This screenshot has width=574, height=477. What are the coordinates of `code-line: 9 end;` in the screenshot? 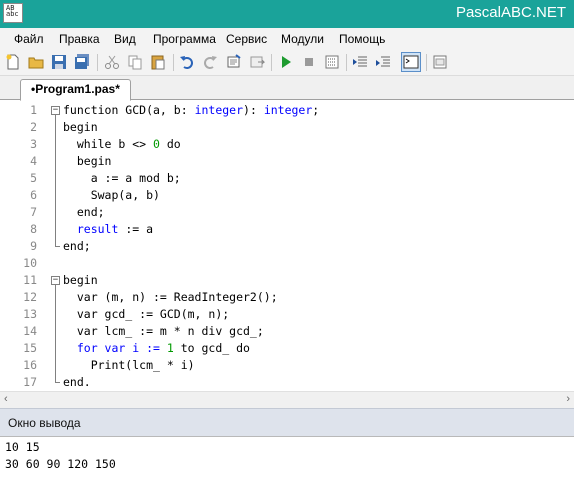 It's located at (60, 246).